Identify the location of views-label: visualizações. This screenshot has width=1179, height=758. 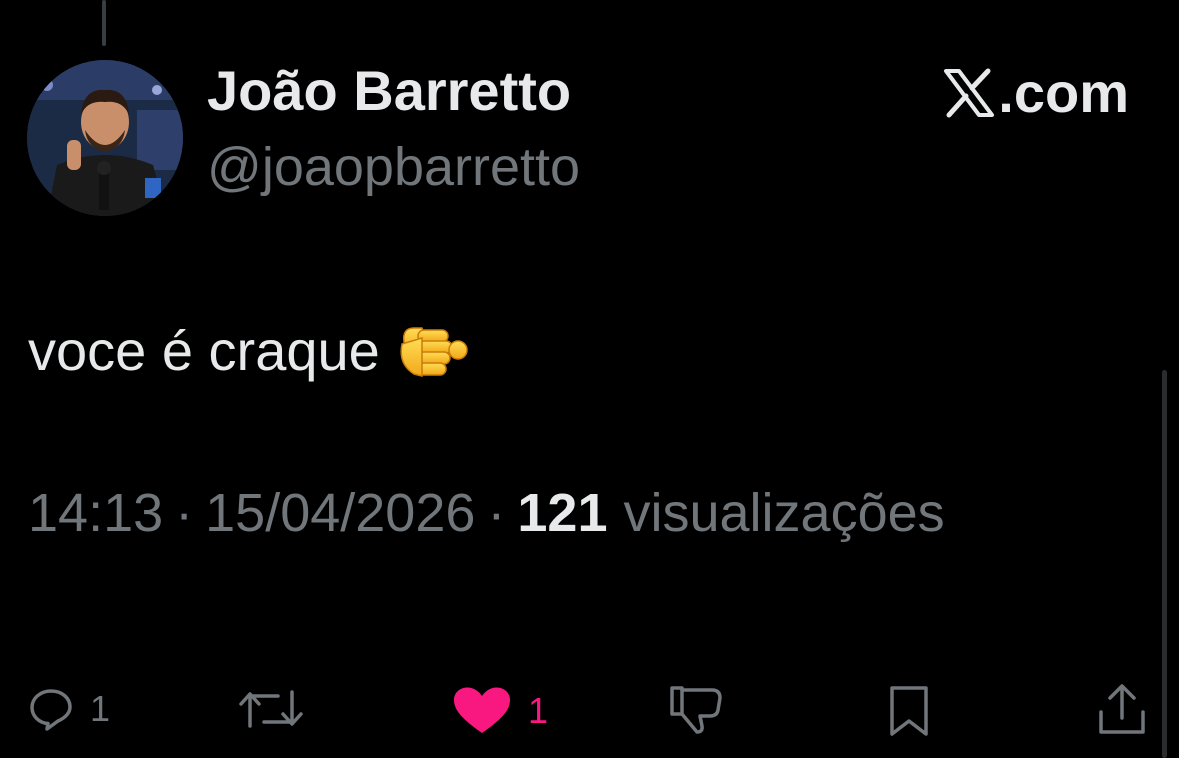
(783, 513).